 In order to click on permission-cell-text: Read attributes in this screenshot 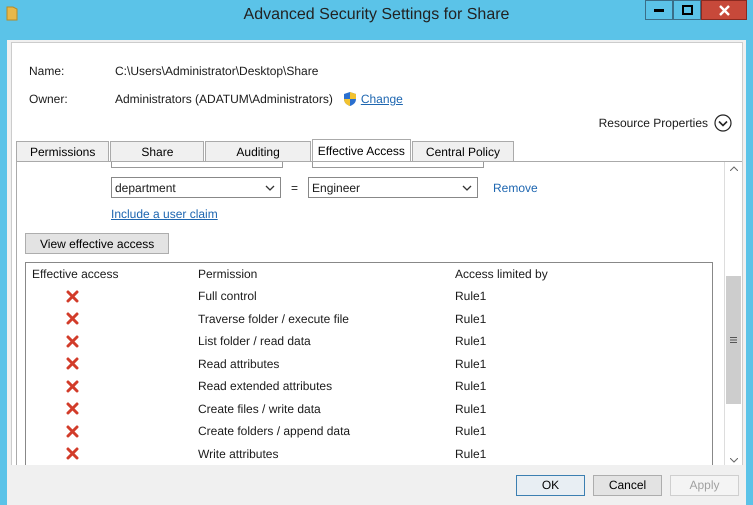, I will do `click(239, 363)`.